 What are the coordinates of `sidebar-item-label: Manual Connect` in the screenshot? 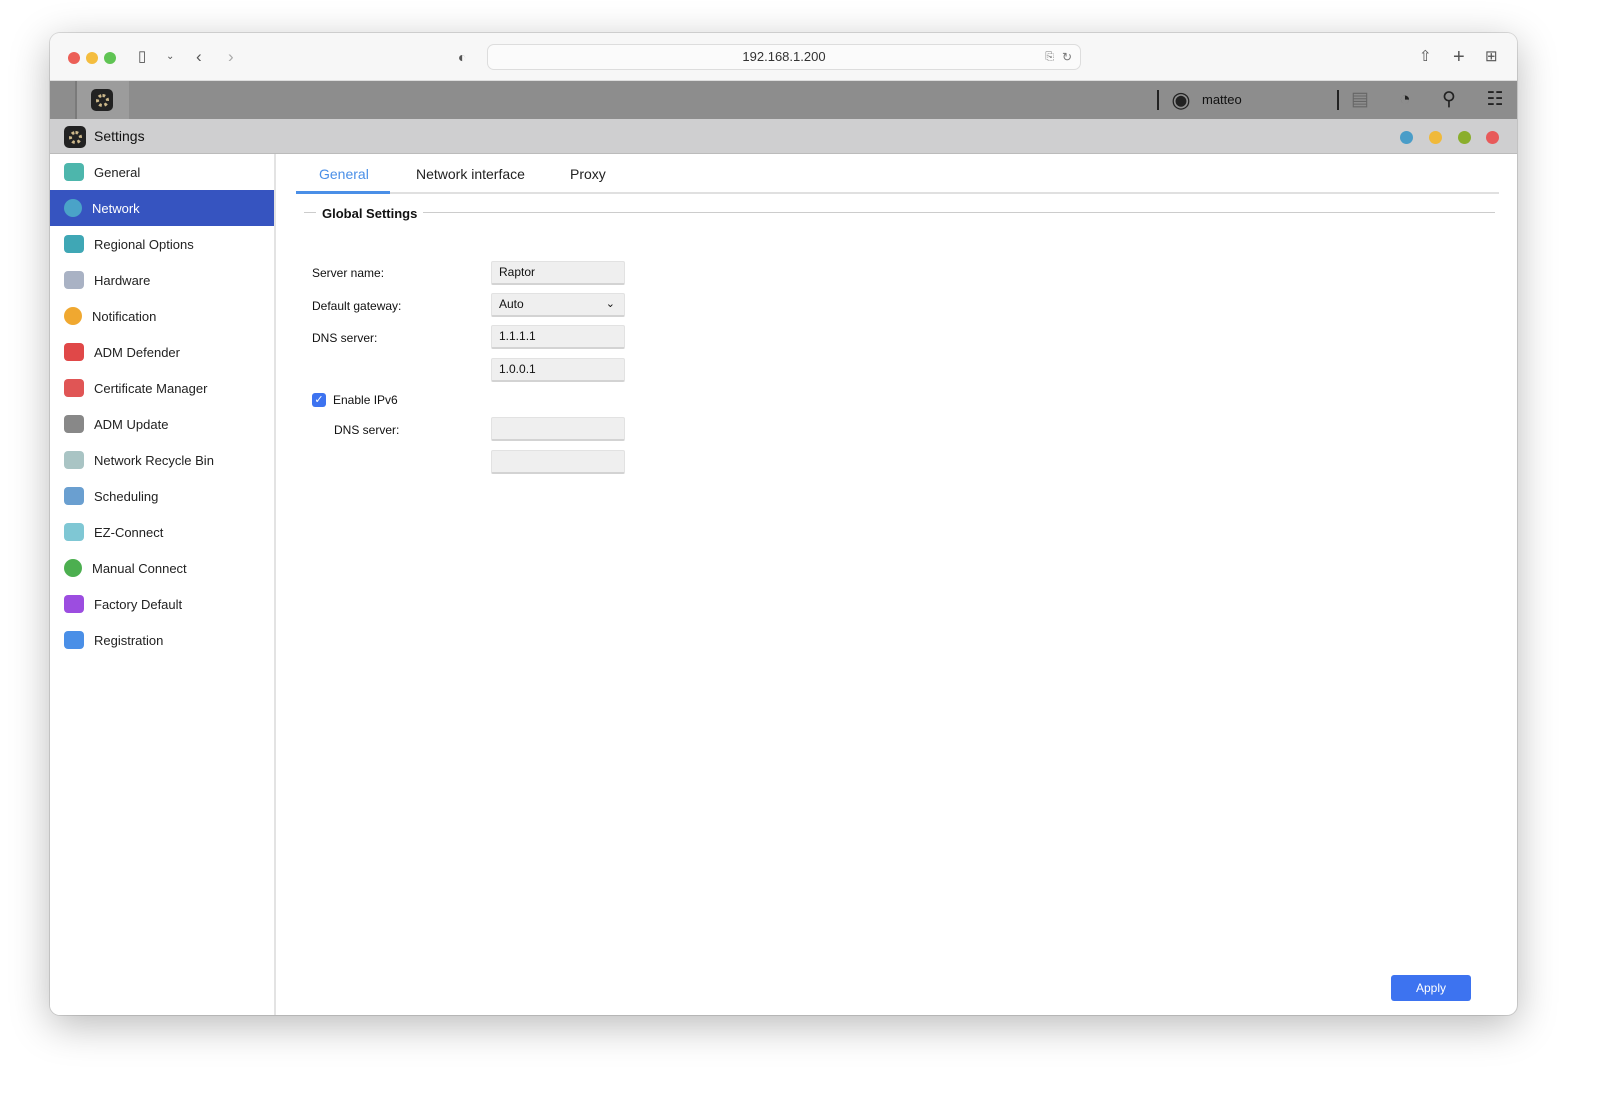 It's located at (139, 568).